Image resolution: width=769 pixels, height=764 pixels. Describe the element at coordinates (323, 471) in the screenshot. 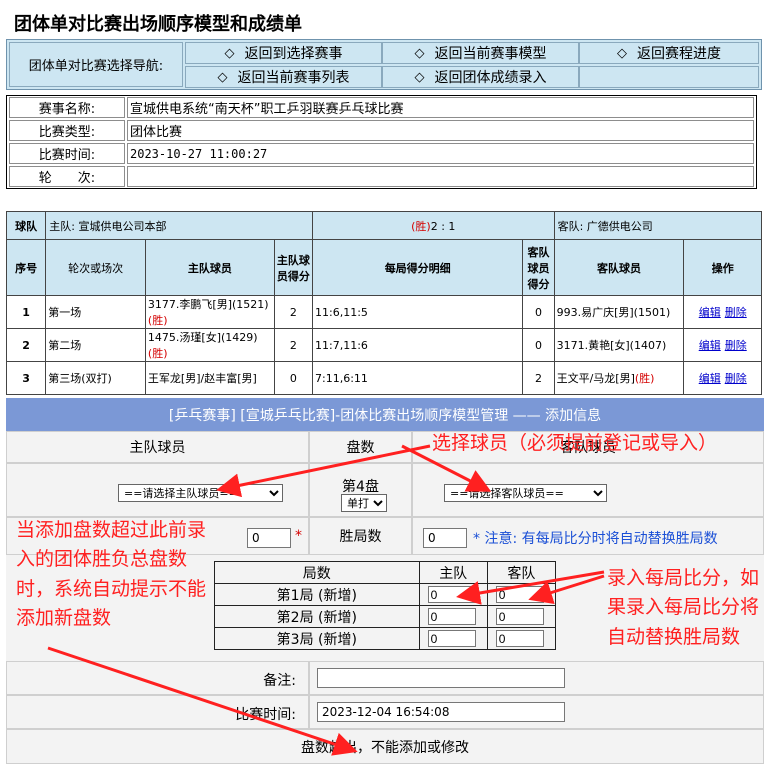

I see `arrow-to-home-select` at that location.